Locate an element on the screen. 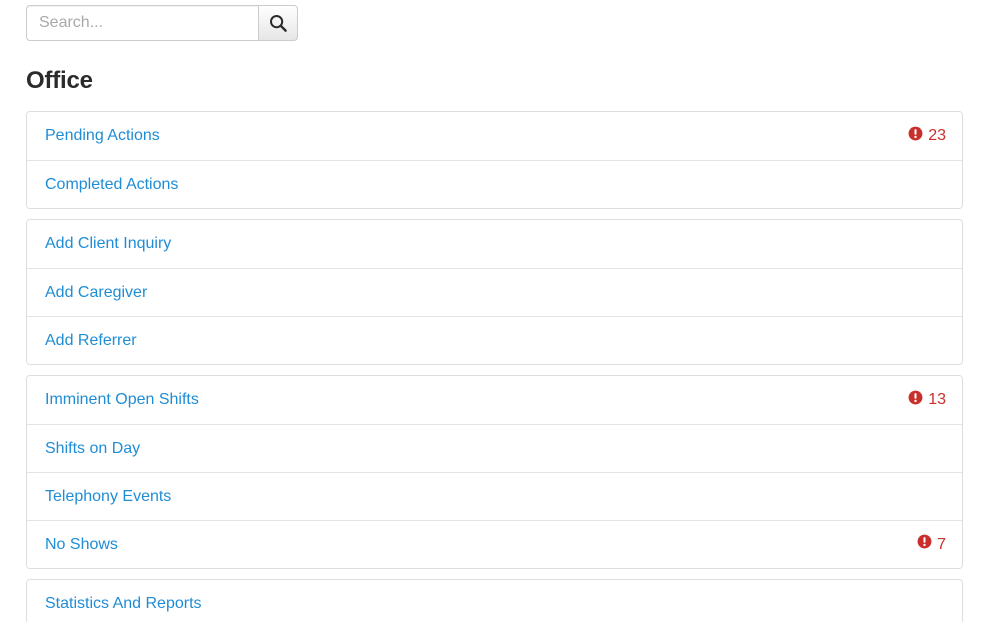 The image size is (989, 622). list-item: Statistics And Reports is located at coordinates (494, 601).